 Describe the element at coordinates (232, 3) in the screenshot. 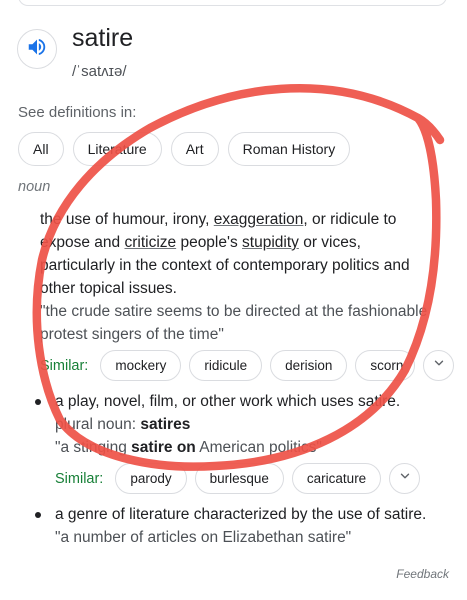

I see `search-box-edge` at that location.